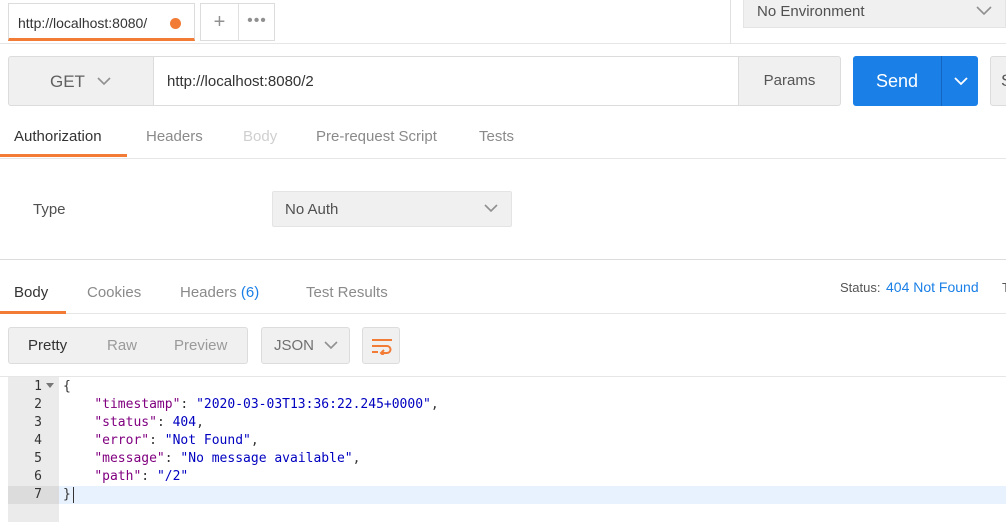 The height and width of the screenshot is (522, 1006). I want to click on format-select-label: JSON, so click(294, 345).